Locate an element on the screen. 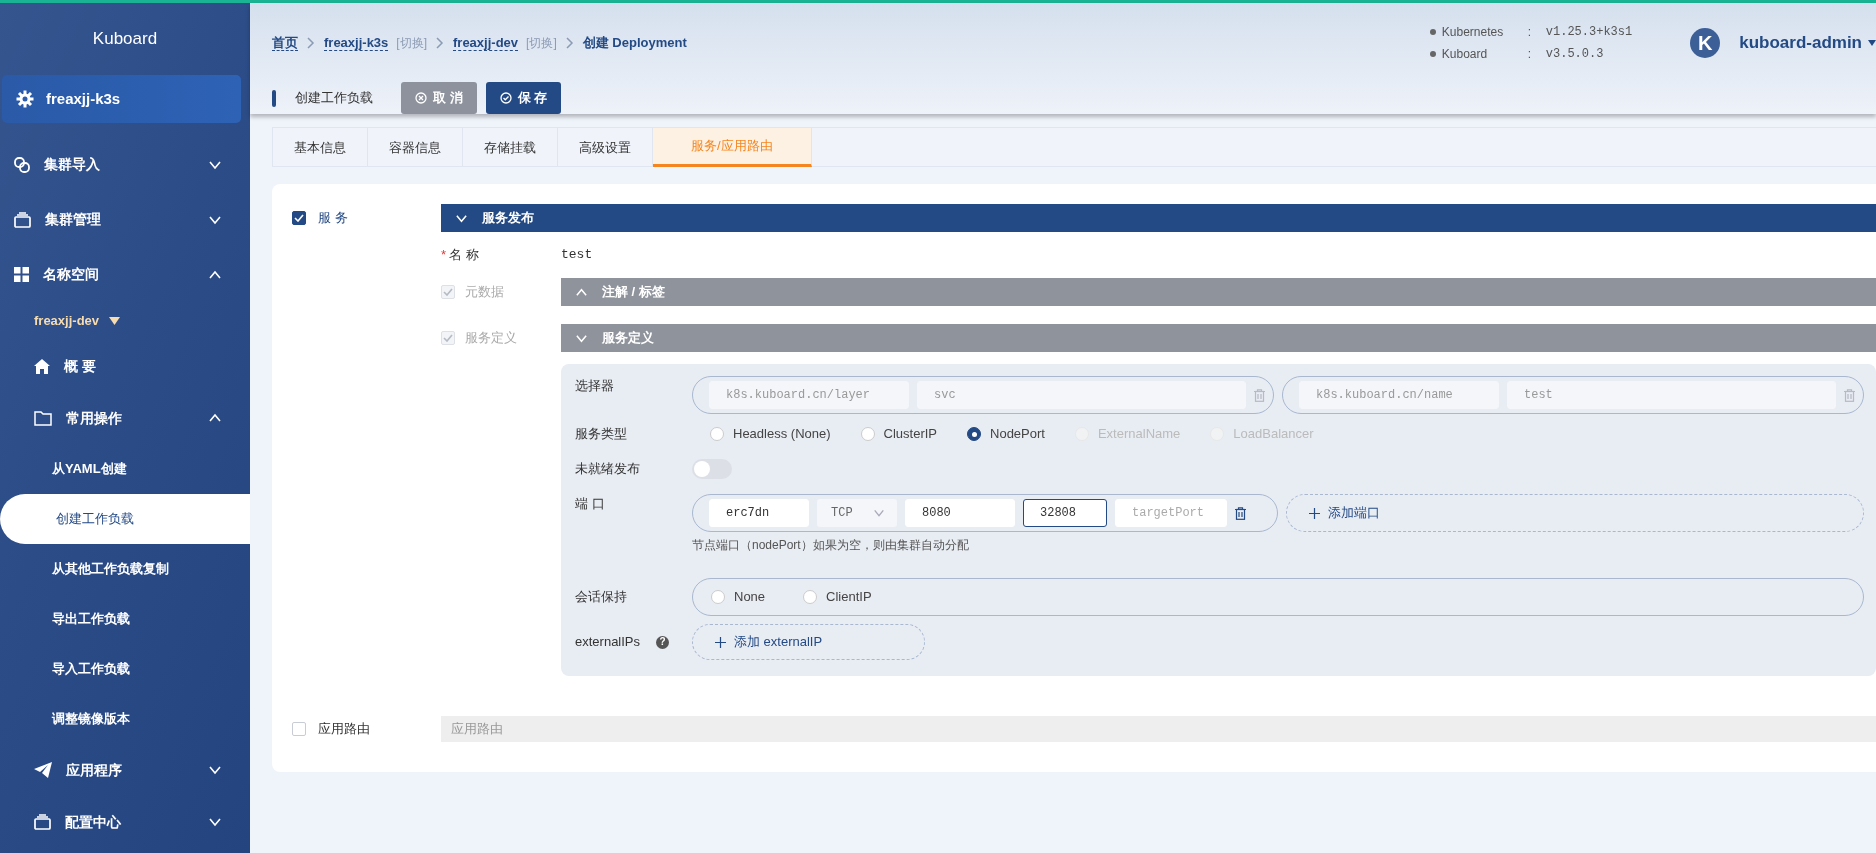 This screenshot has height=853, width=1876. text-field: test is located at coordinates (1671, 395).